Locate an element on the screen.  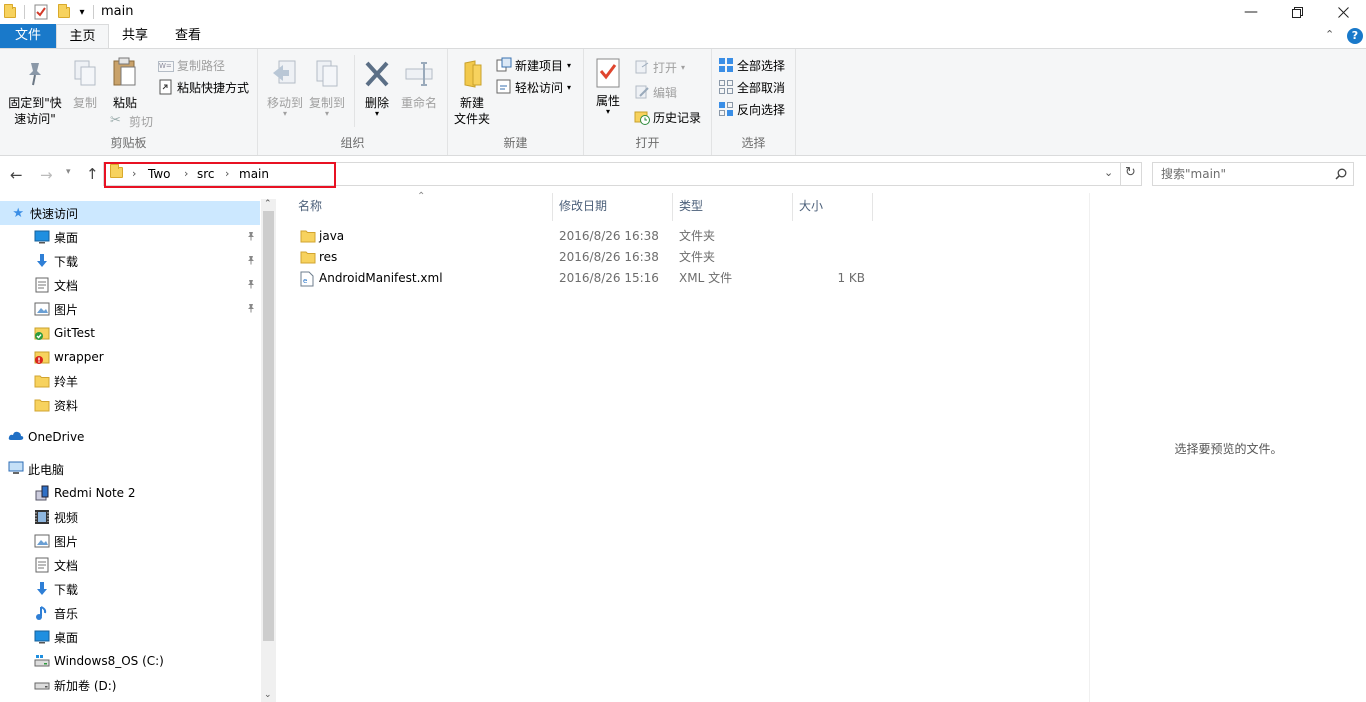
nav-scrollbar: ⌃ ⌄ is located at coordinates (268, 450).